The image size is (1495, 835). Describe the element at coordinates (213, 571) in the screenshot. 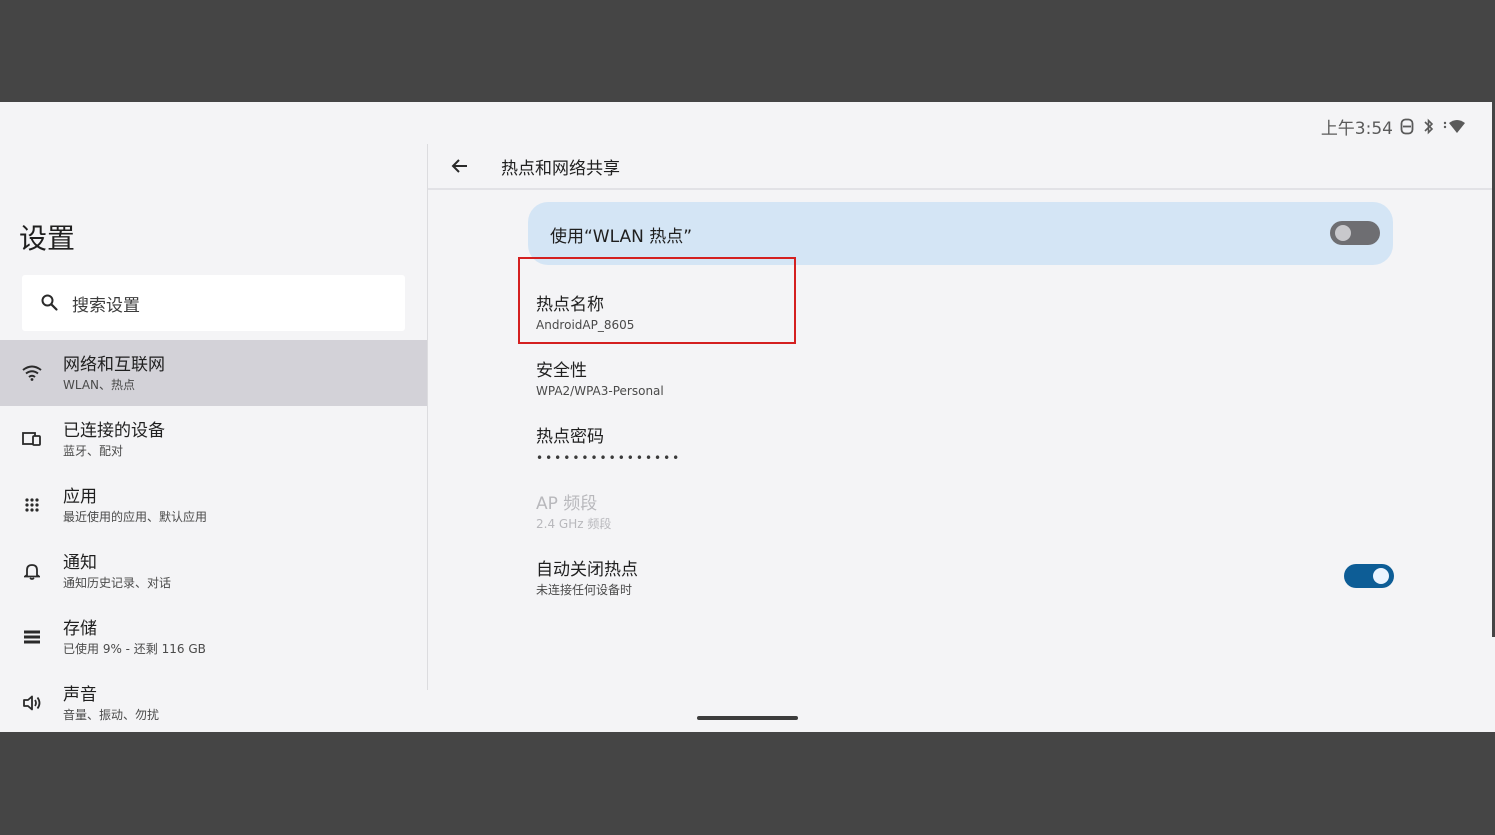

I see `sidebar-item-notifications: 通知 通知历史记录、对话` at that location.